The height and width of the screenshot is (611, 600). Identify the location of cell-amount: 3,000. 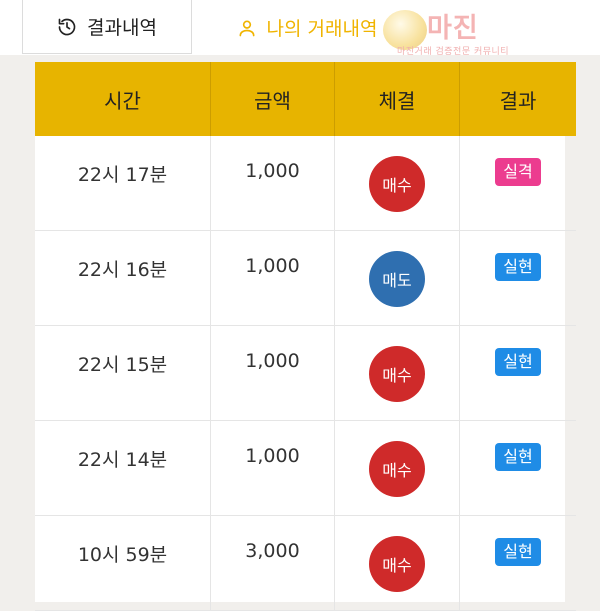
(272, 563).